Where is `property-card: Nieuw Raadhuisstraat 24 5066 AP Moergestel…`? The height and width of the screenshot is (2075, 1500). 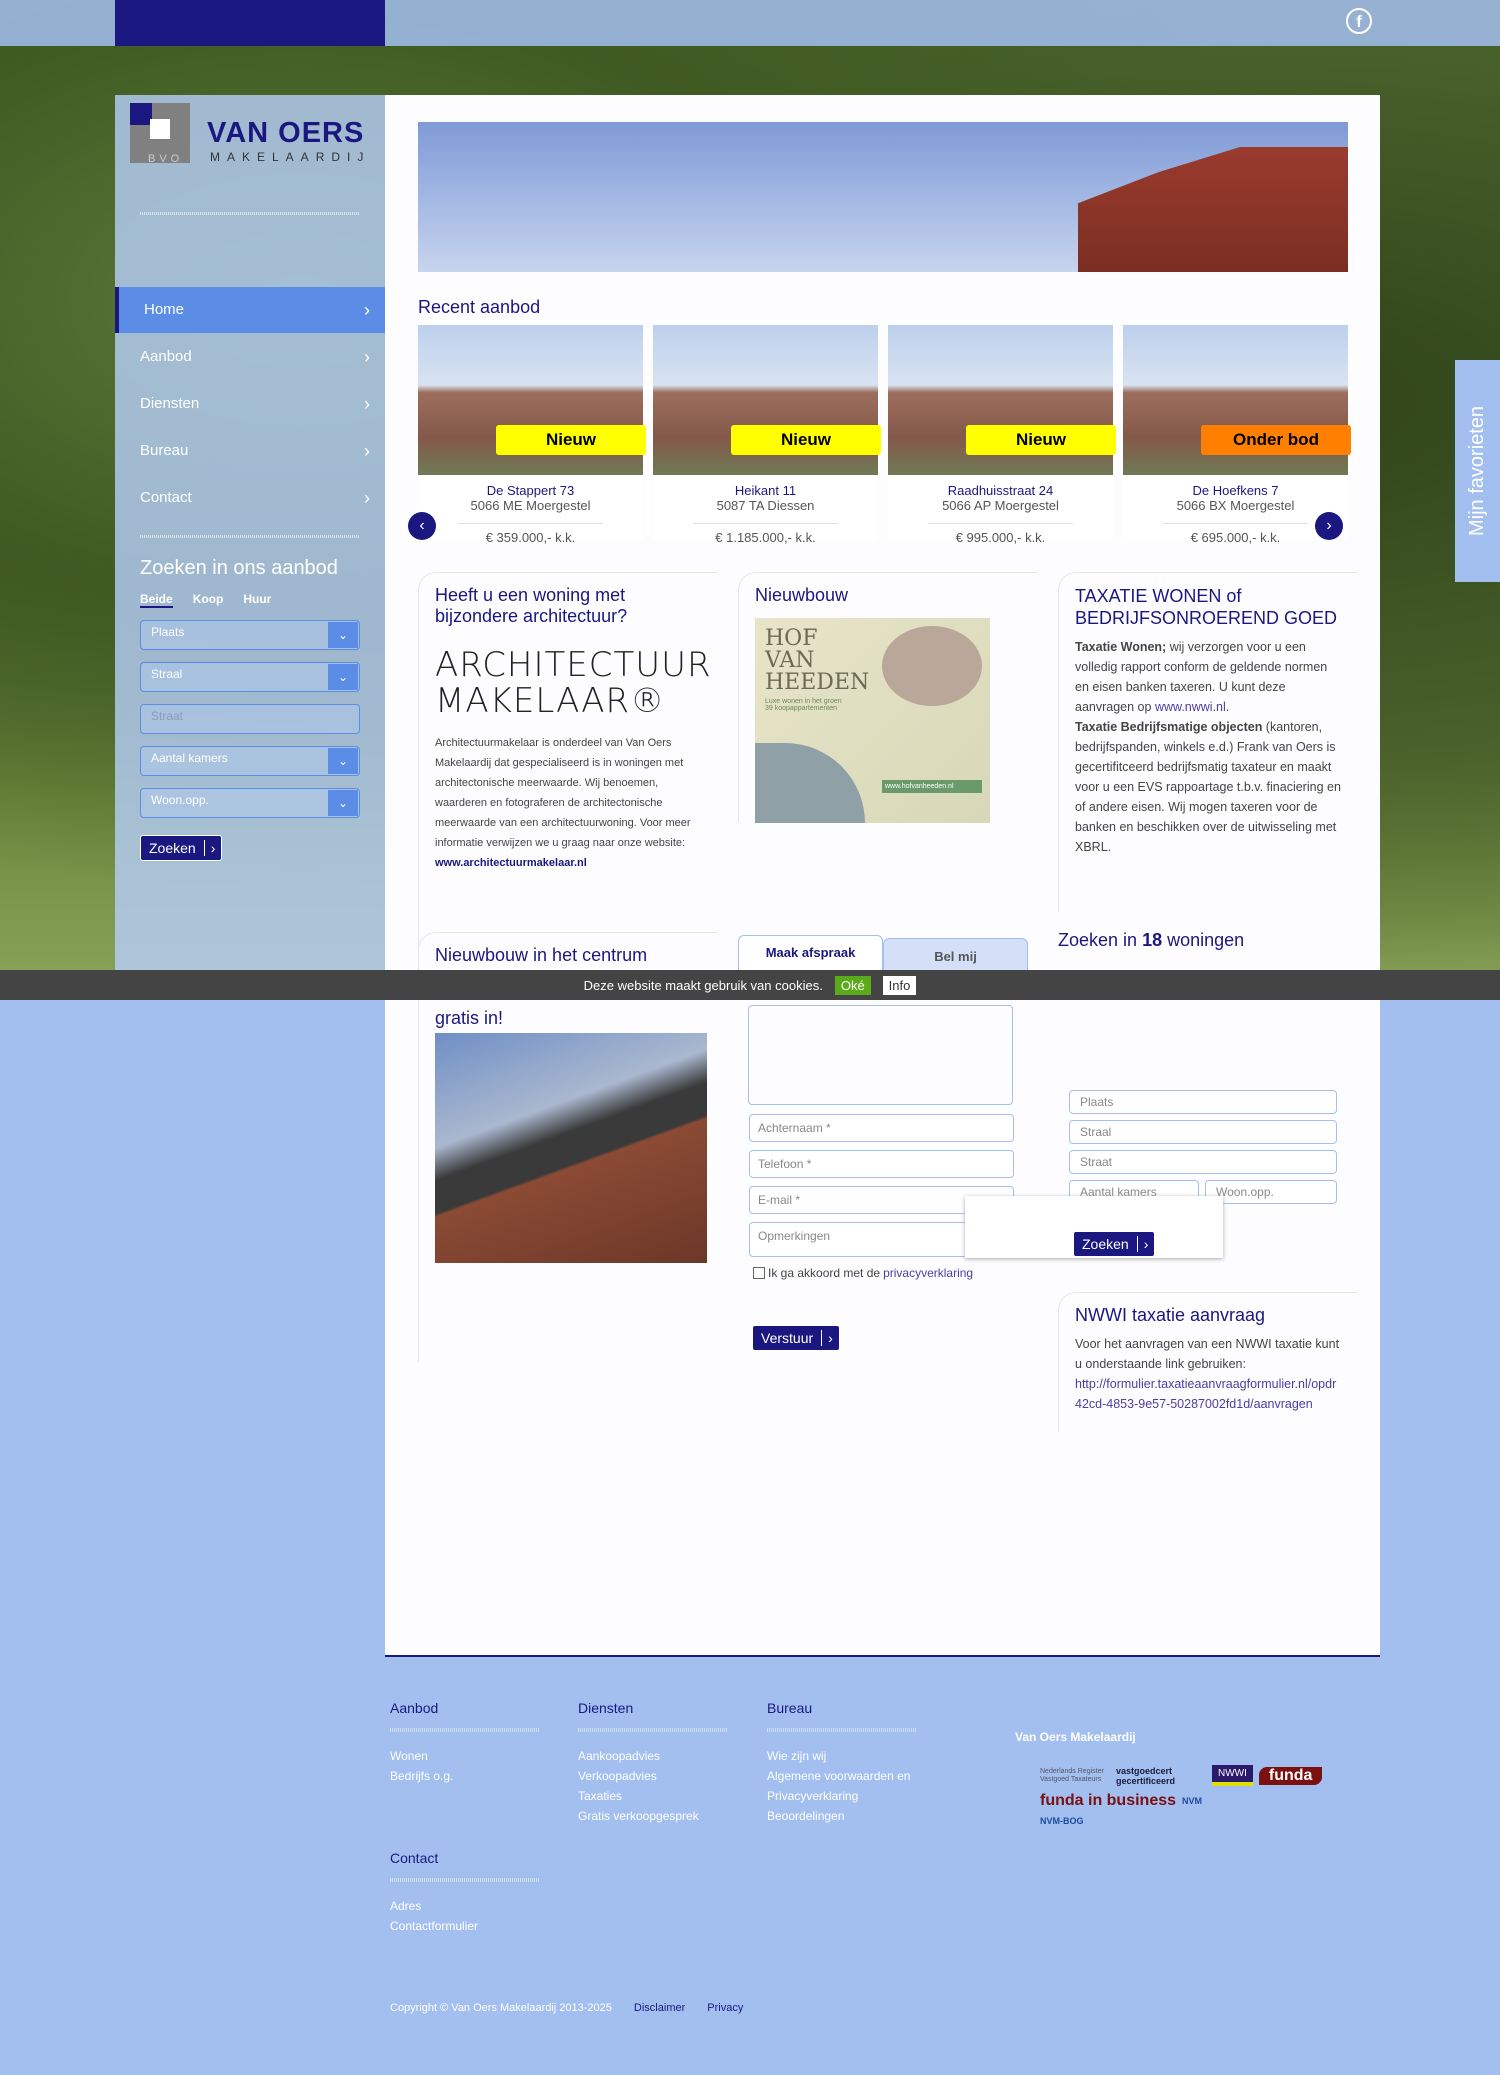 property-card: Nieuw Raadhuisstraat 24 5066 AP Moergestel… is located at coordinates (1002, 435).